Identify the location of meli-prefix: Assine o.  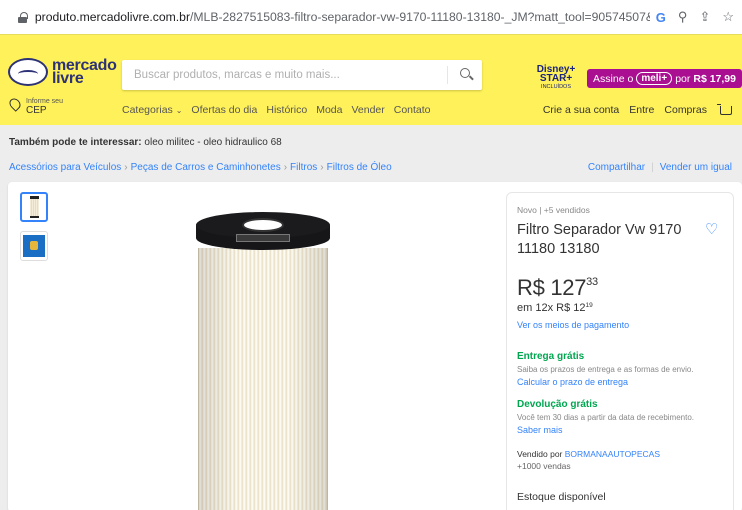
(613, 78).